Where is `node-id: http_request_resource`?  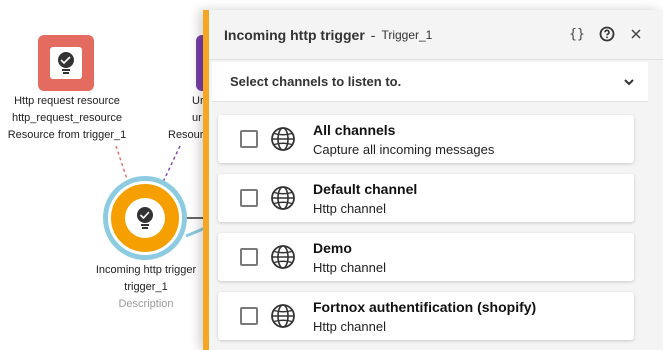
node-id: http_request_resource is located at coordinates (67, 118).